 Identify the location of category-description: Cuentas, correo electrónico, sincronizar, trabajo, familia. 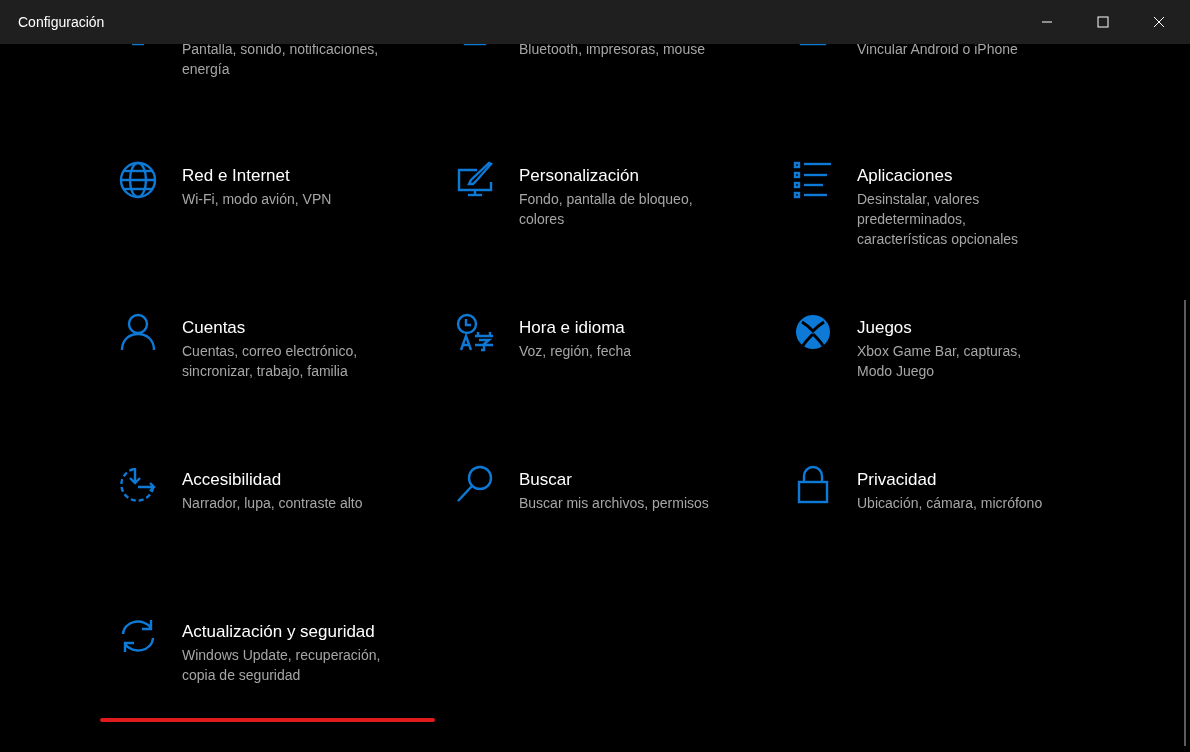
(270, 361).